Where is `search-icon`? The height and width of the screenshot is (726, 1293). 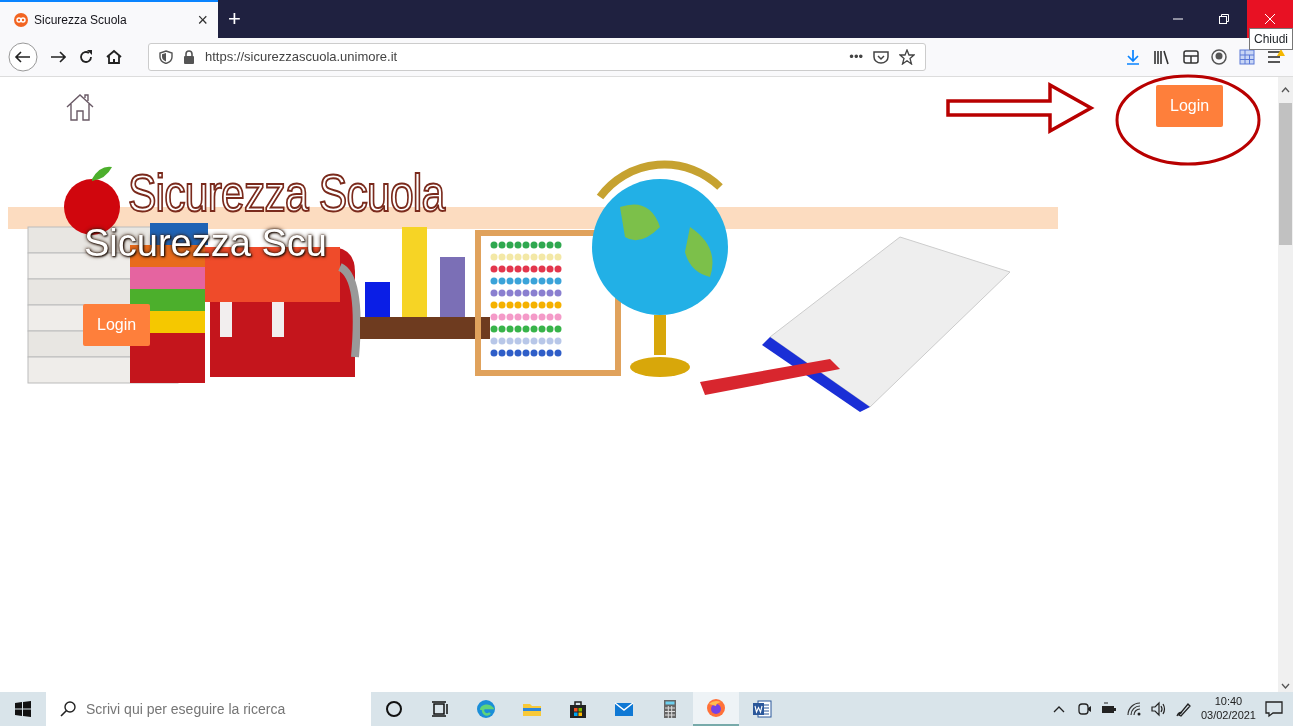 search-icon is located at coordinates (68, 709).